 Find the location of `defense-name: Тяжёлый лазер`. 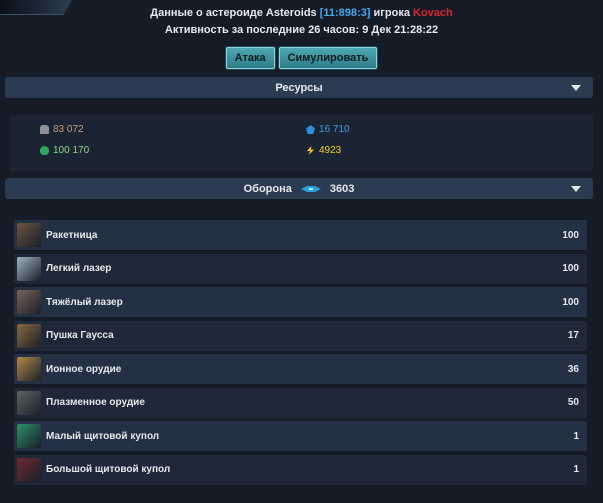

defense-name: Тяжёлый лазер is located at coordinates (84, 302).